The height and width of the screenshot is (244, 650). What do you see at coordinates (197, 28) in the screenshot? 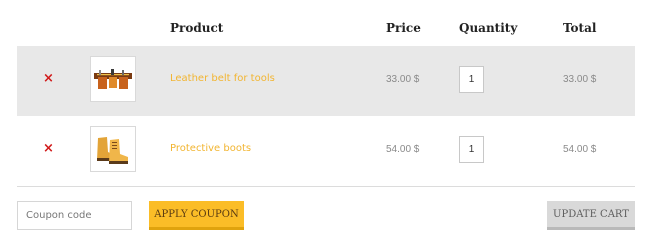
I see `header-product: Product` at bounding box center [197, 28].